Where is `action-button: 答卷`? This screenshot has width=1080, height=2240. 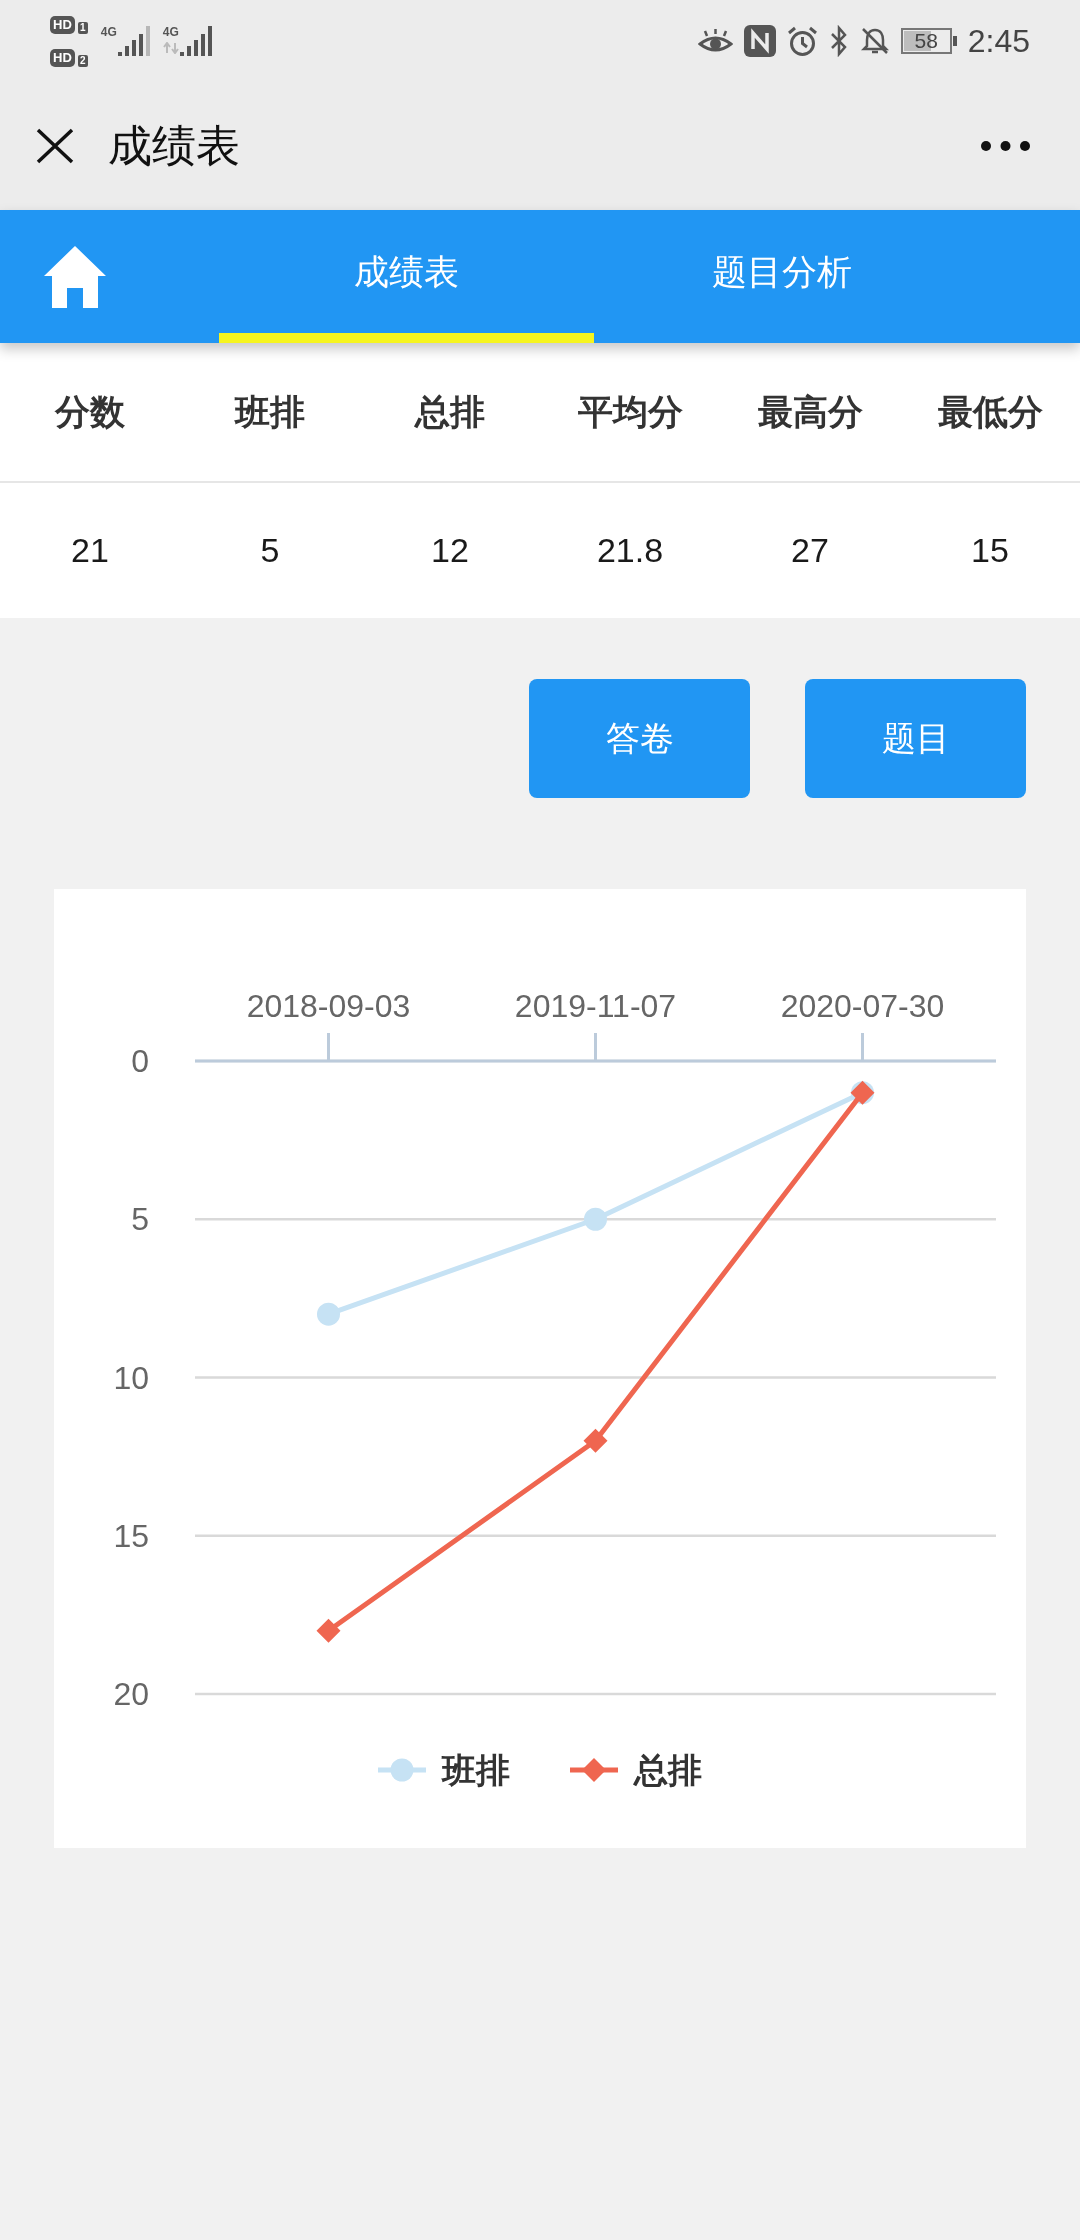
action-button: 答卷 is located at coordinates (639, 738).